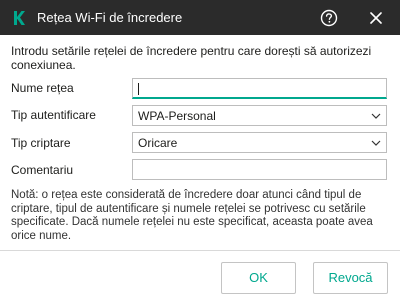 This screenshot has height=304, width=400. What do you see at coordinates (110, 17) in the screenshot?
I see `dialog-title: Rețea Wi-Fi de încredere` at bounding box center [110, 17].